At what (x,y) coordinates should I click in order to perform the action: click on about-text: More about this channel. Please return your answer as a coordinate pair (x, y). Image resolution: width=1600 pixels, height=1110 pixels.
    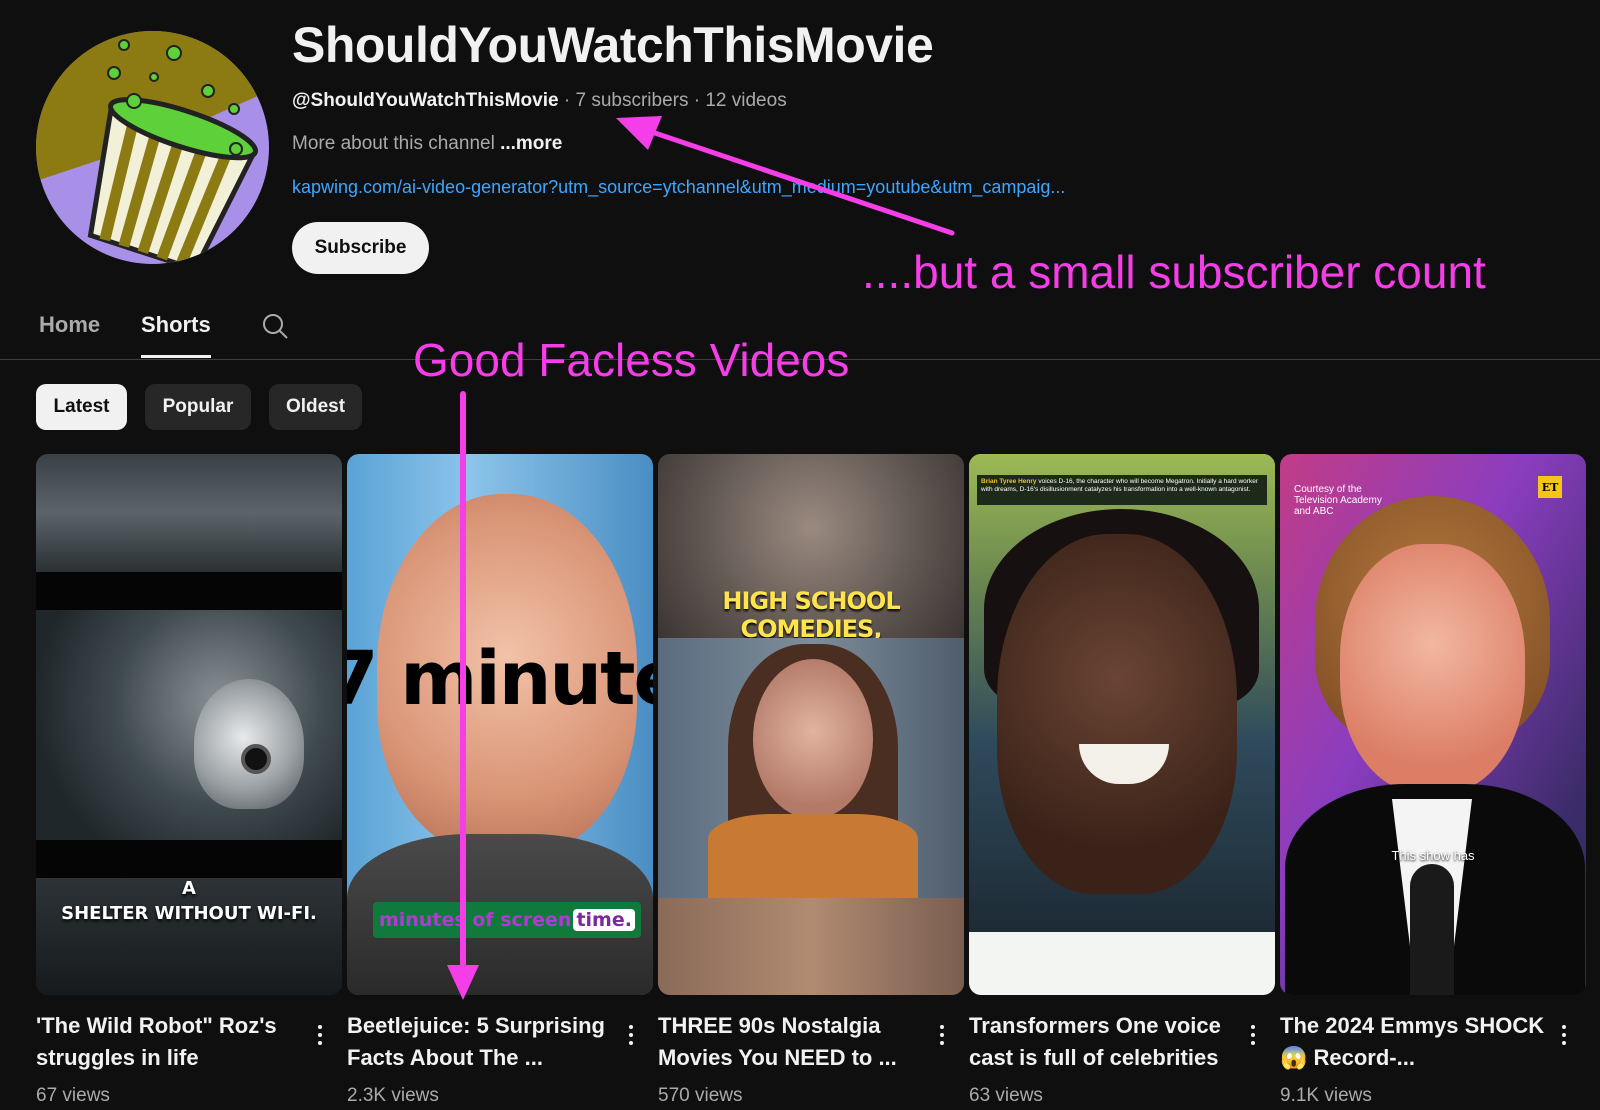
    Looking at the image, I should click on (393, 143).